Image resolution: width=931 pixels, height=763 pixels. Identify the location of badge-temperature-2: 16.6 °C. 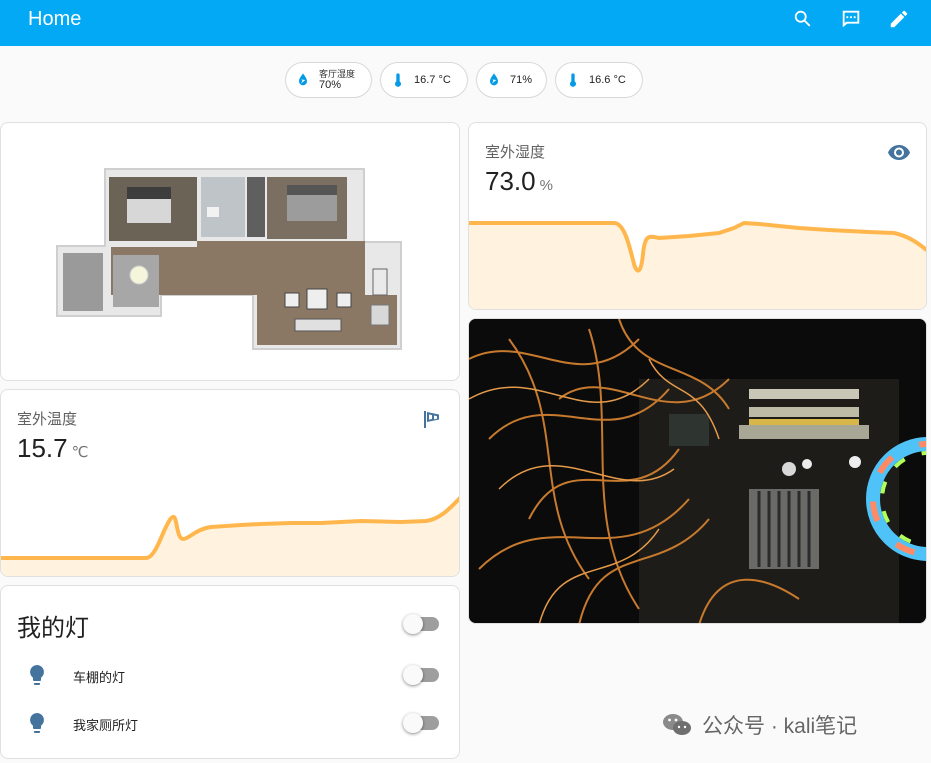
(599, 80).